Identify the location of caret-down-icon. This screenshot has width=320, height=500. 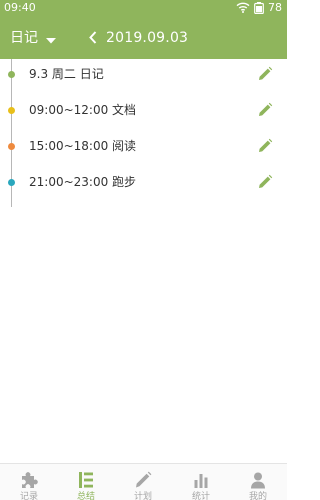
(51, 38).